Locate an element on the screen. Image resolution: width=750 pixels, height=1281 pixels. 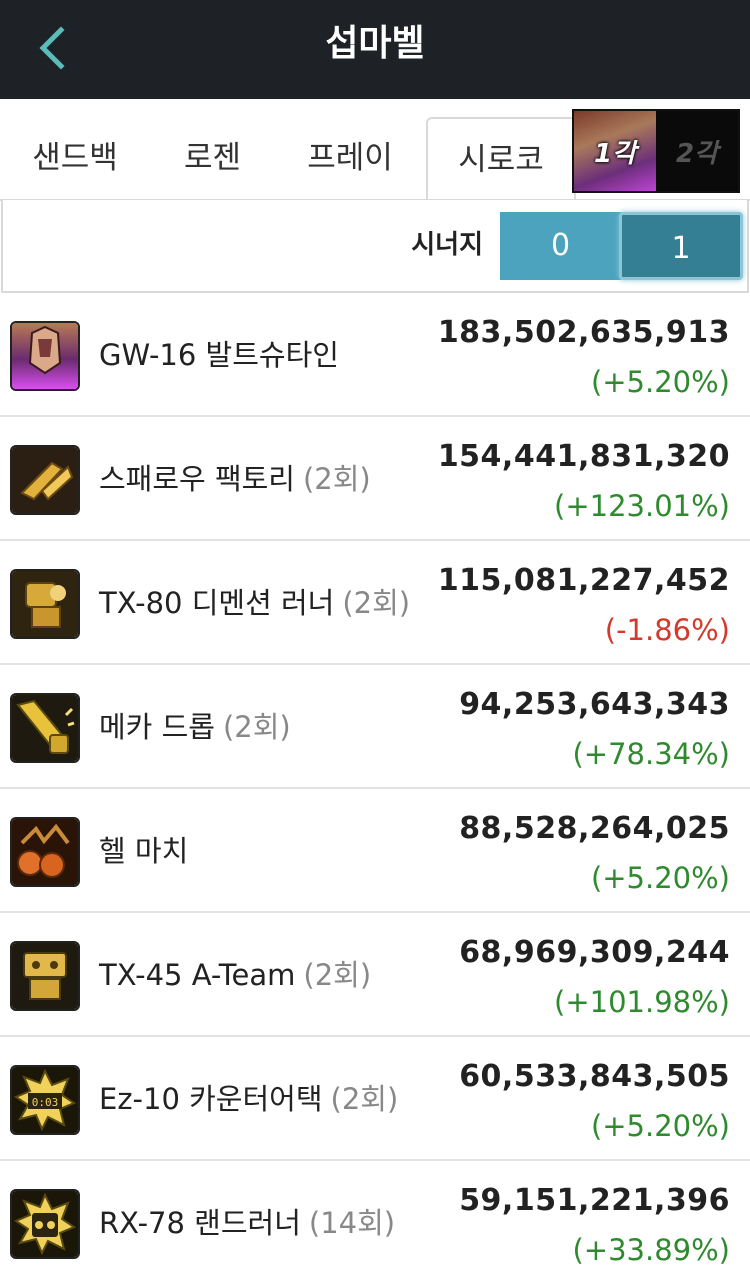
damage-change: (+101.98%) is located at coordinates (642, 1002).